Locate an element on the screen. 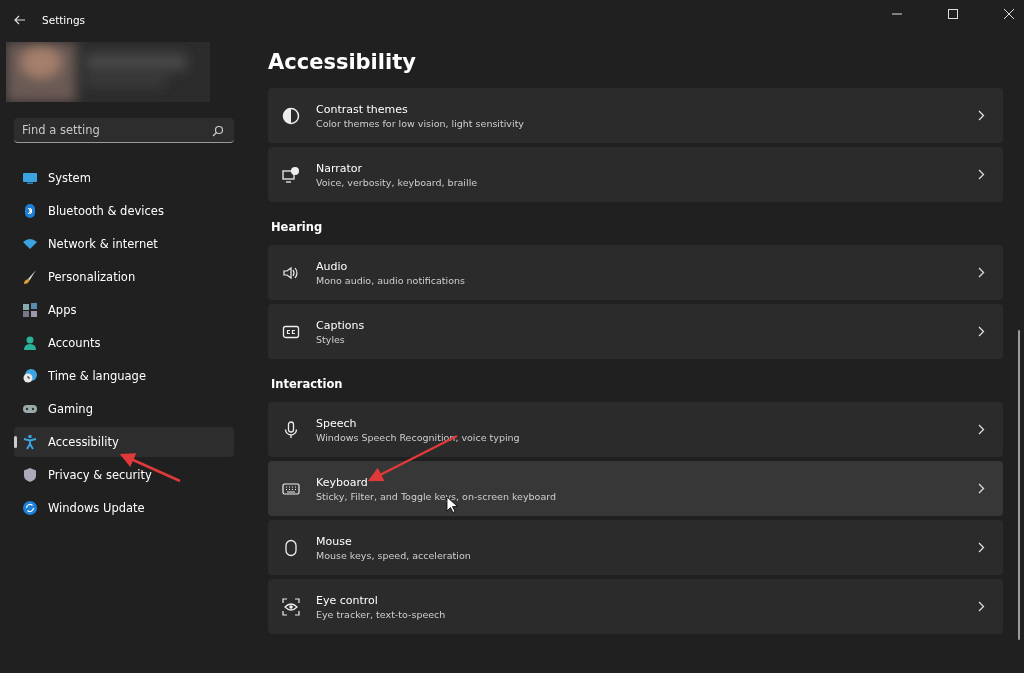  sidebar-item: Bluetooth & devices is located at coordinates (124, 211).